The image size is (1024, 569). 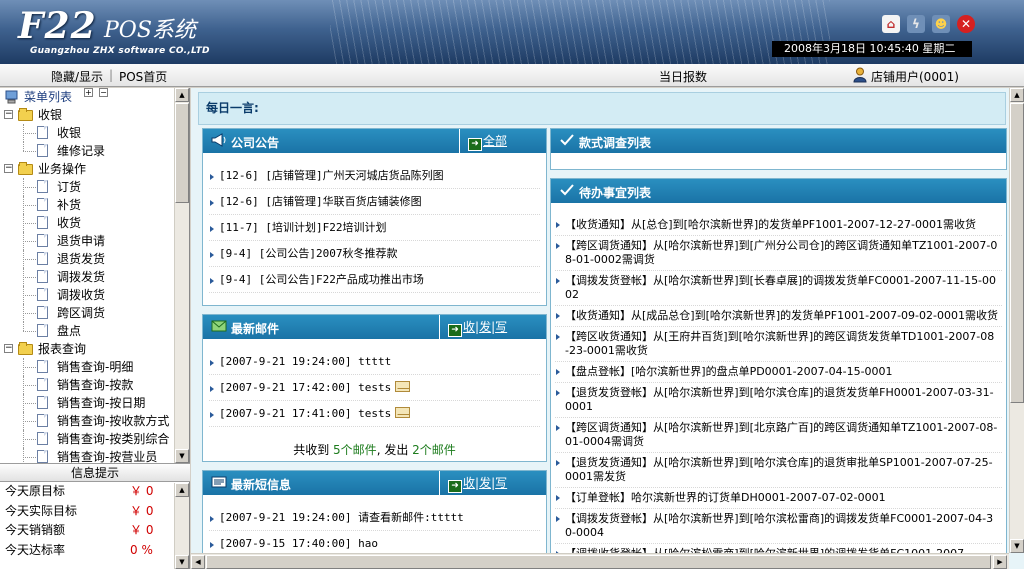 What do you see at coordinates (615, 193) in the screenshot?
I see `todo-title: 待办事宜列表` at bounding box center [615, 193].